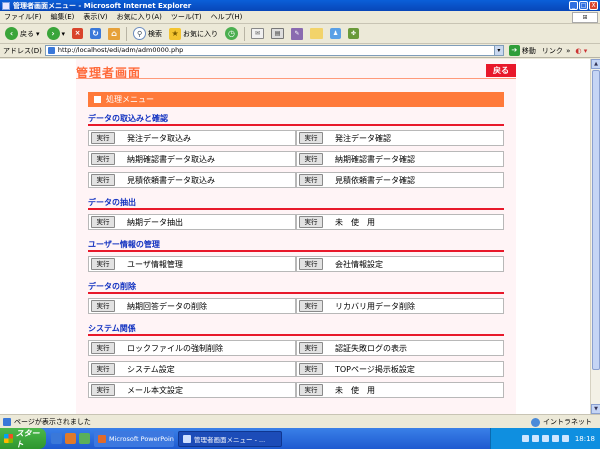 This screenshot has height=449, width=600. I want to click on menu-item-cell: 実行 会社情報設定, so click(400, 264).